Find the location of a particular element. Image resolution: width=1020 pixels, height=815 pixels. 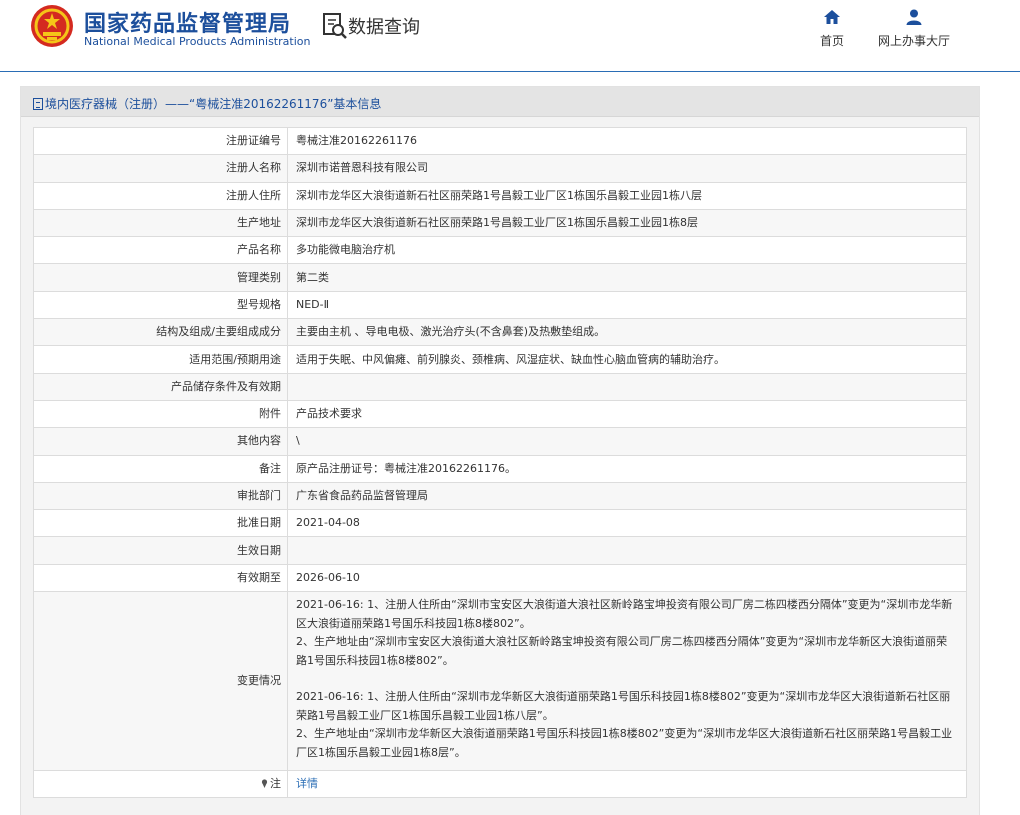

row-label: 备注 is located at coordinates (160, 468).